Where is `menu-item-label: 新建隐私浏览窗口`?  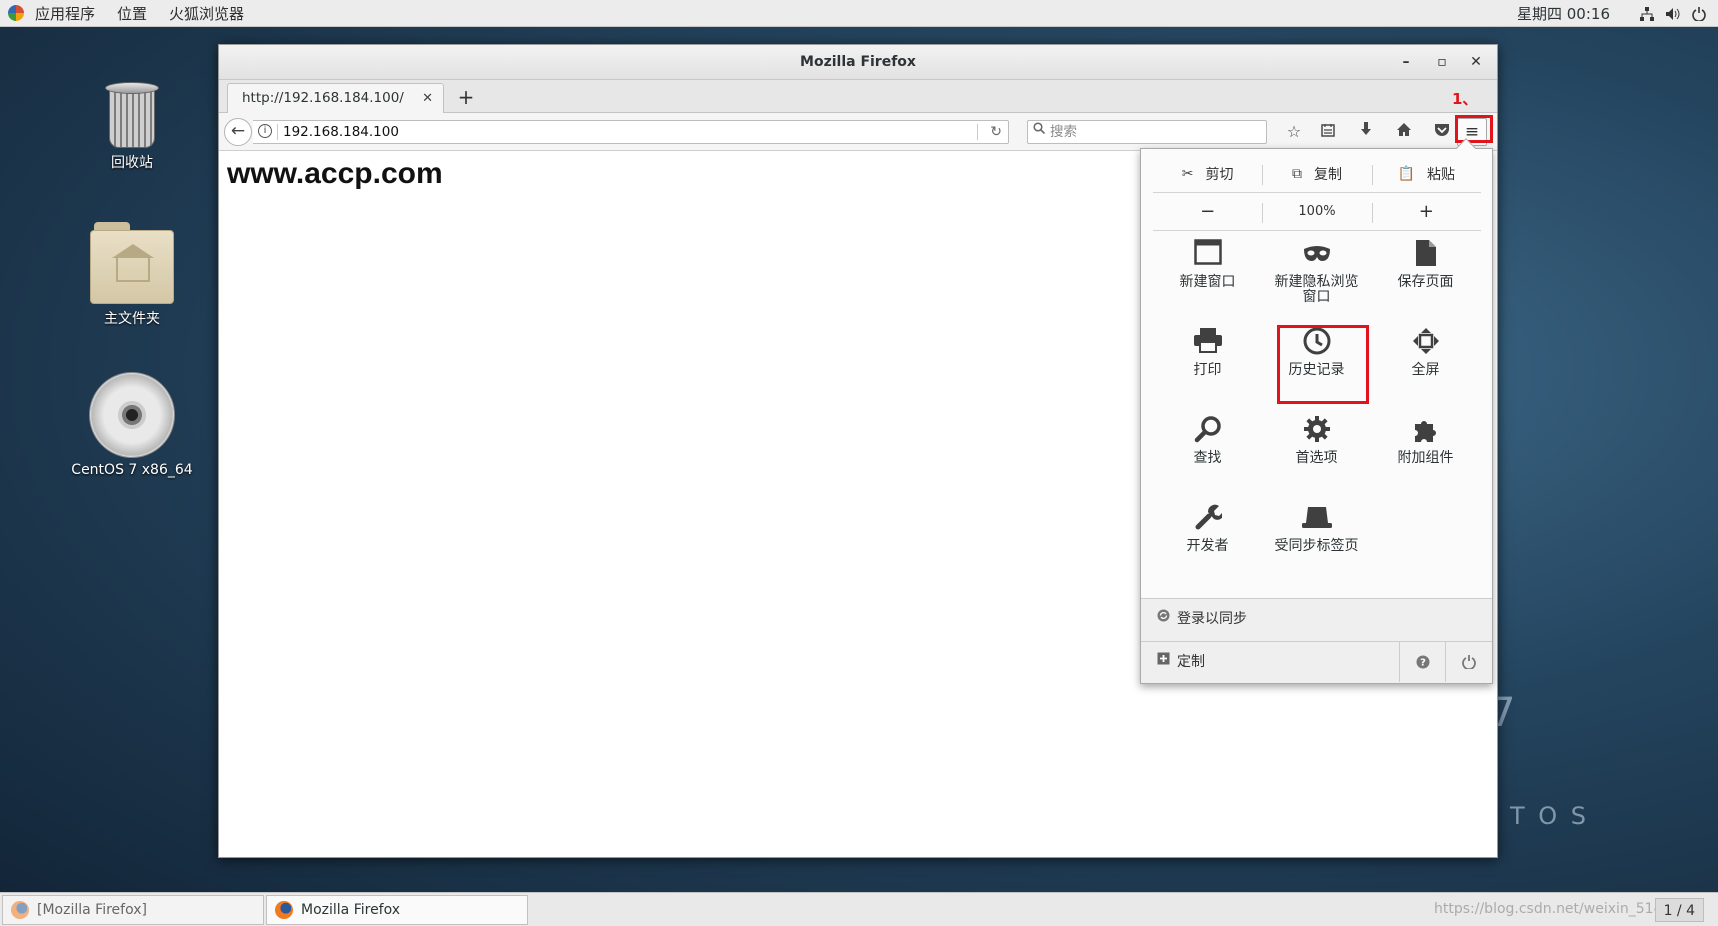 menu-item-label: 新建隐私浏览窗口 is located at coordinates (1316, 289).